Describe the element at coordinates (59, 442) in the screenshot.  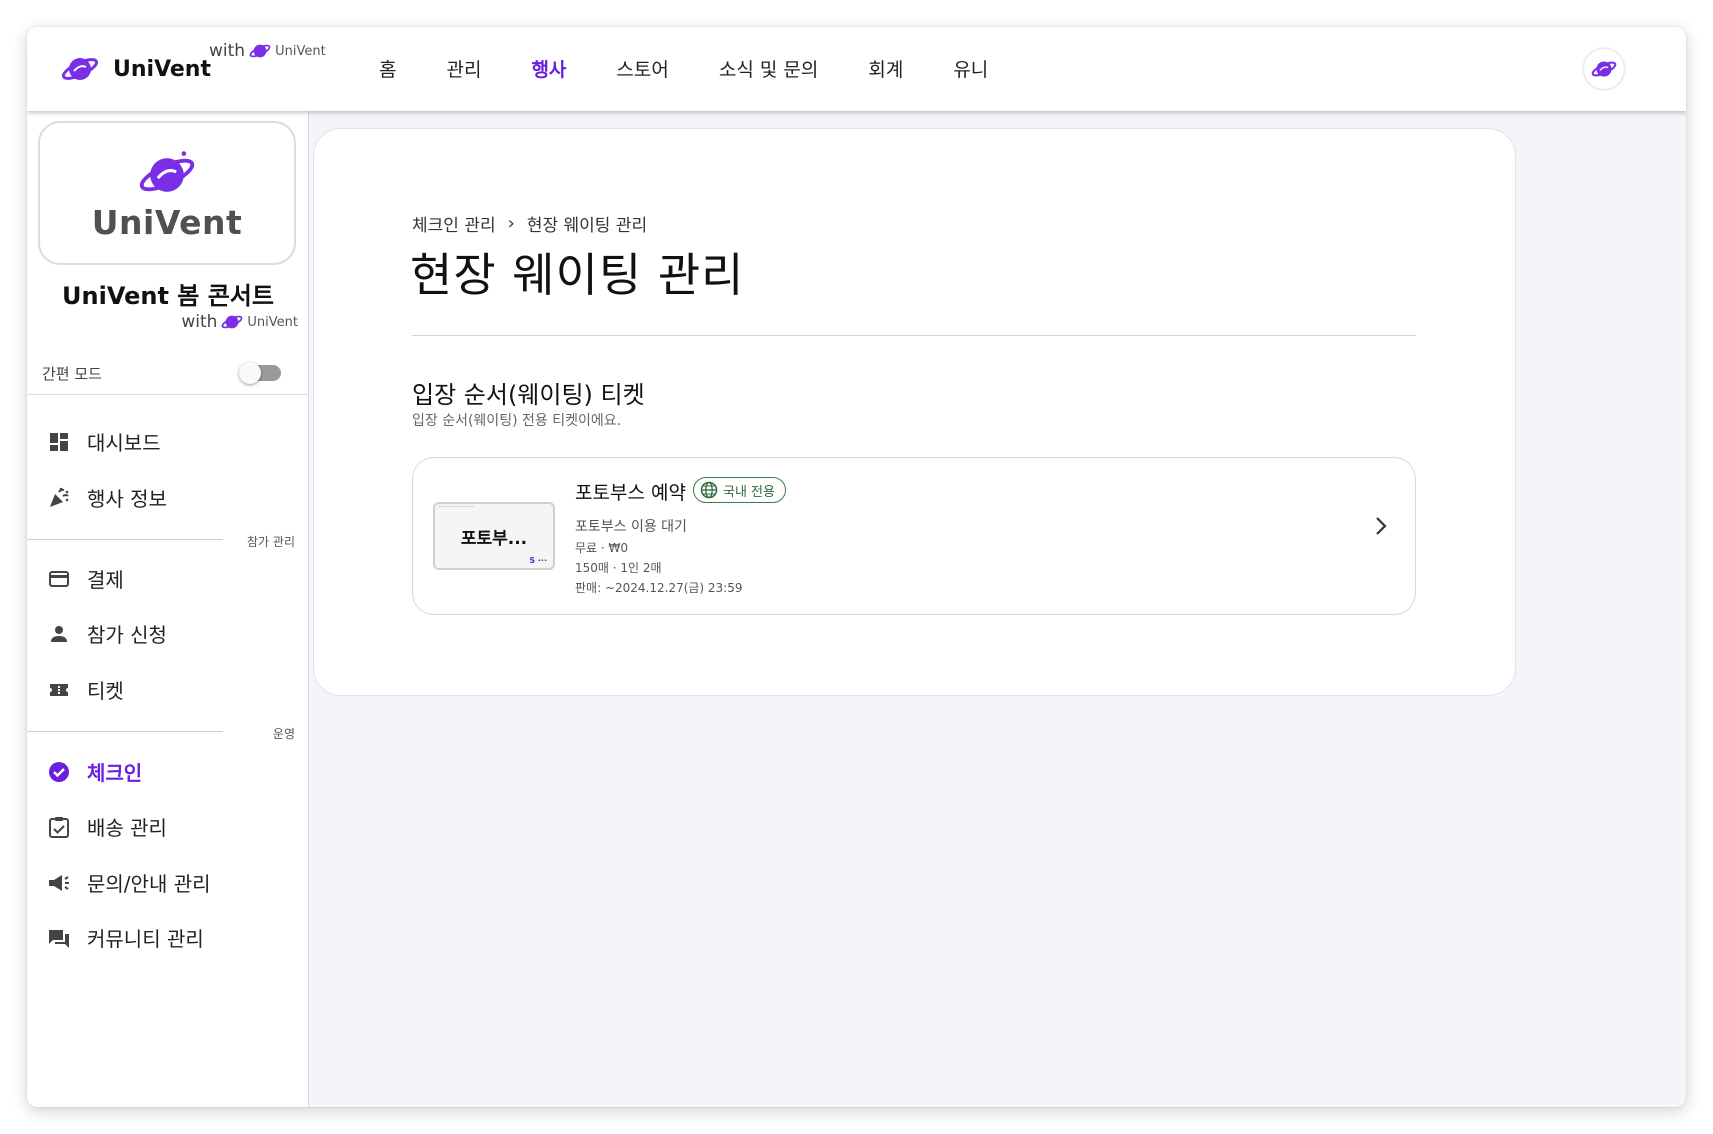
I see `dashboard-icon` at that location.